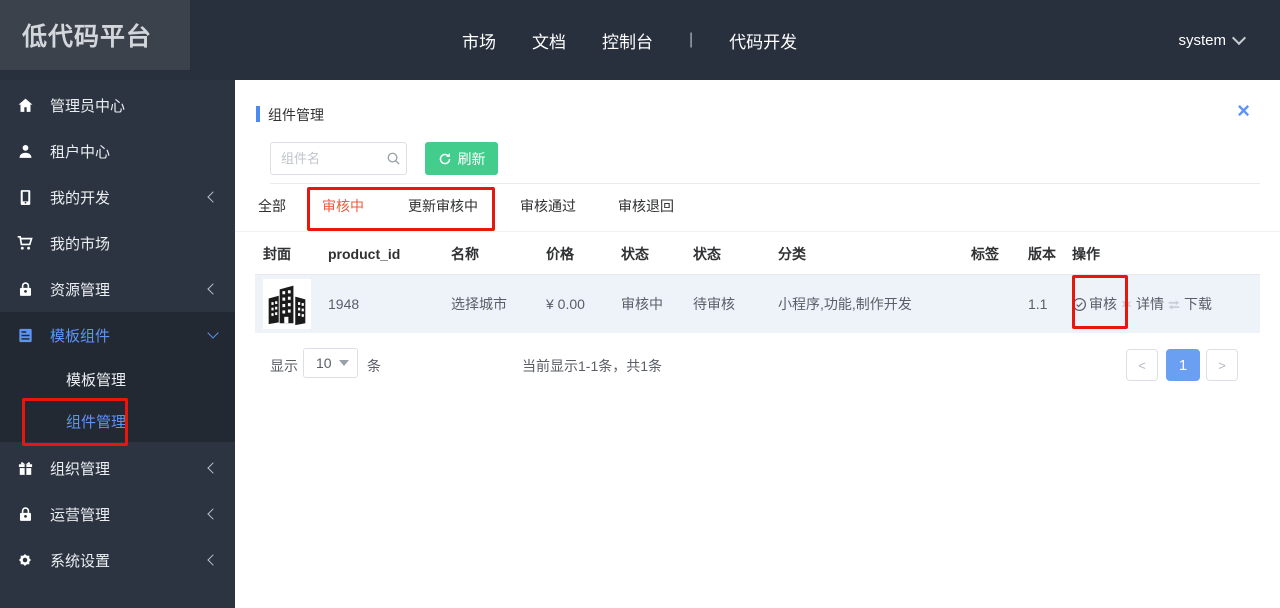  What do you see at coordinates (548, 206) in the screenshot?
I see `tab-approved: 审核通过` at bounding box center [548, 206].